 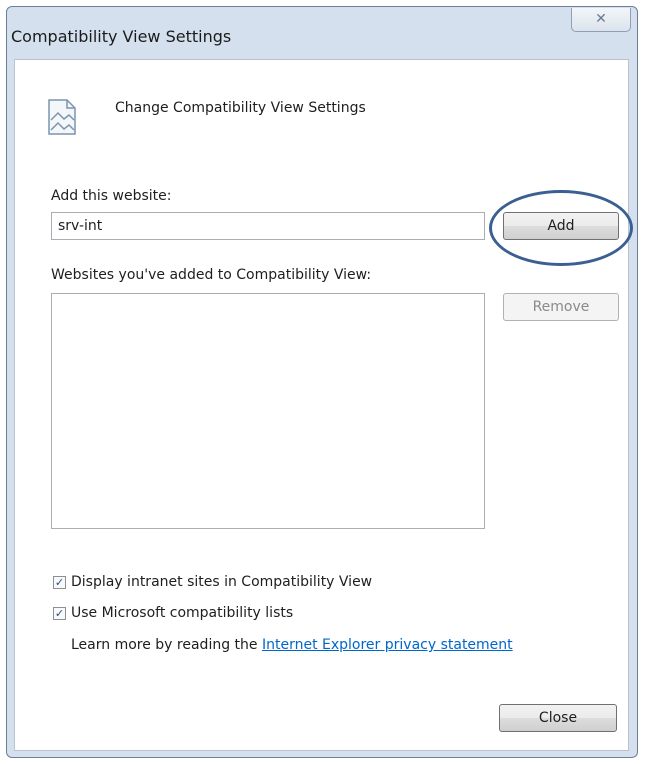 What do you see at coordinates (59, 582) in the screenshot?
I see `intranet-checkbox: ✓` at bounding box center [59, 582].